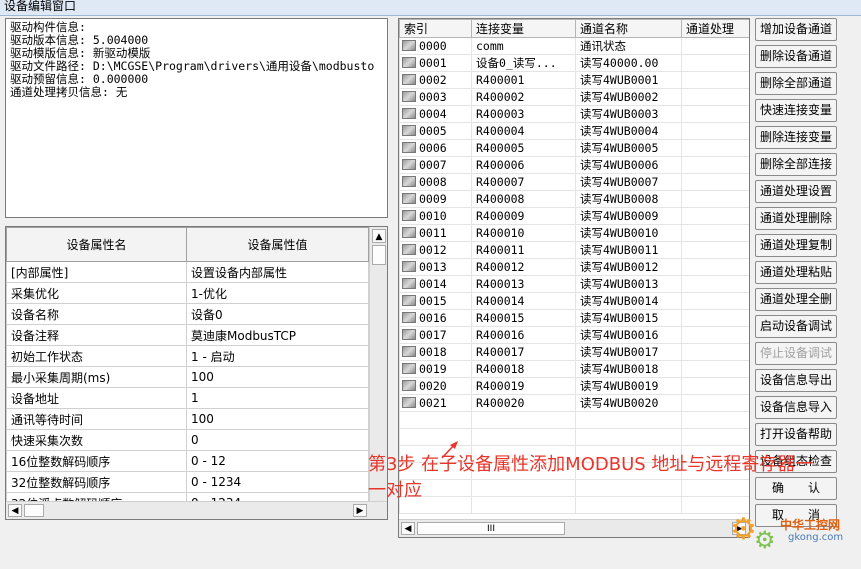 This screenshot has height=569, width=861. Describe the element at coordinates (574, 386) in the screenshot. I see `table-row: 0020 R400019 读写4WUB0019` at that location.